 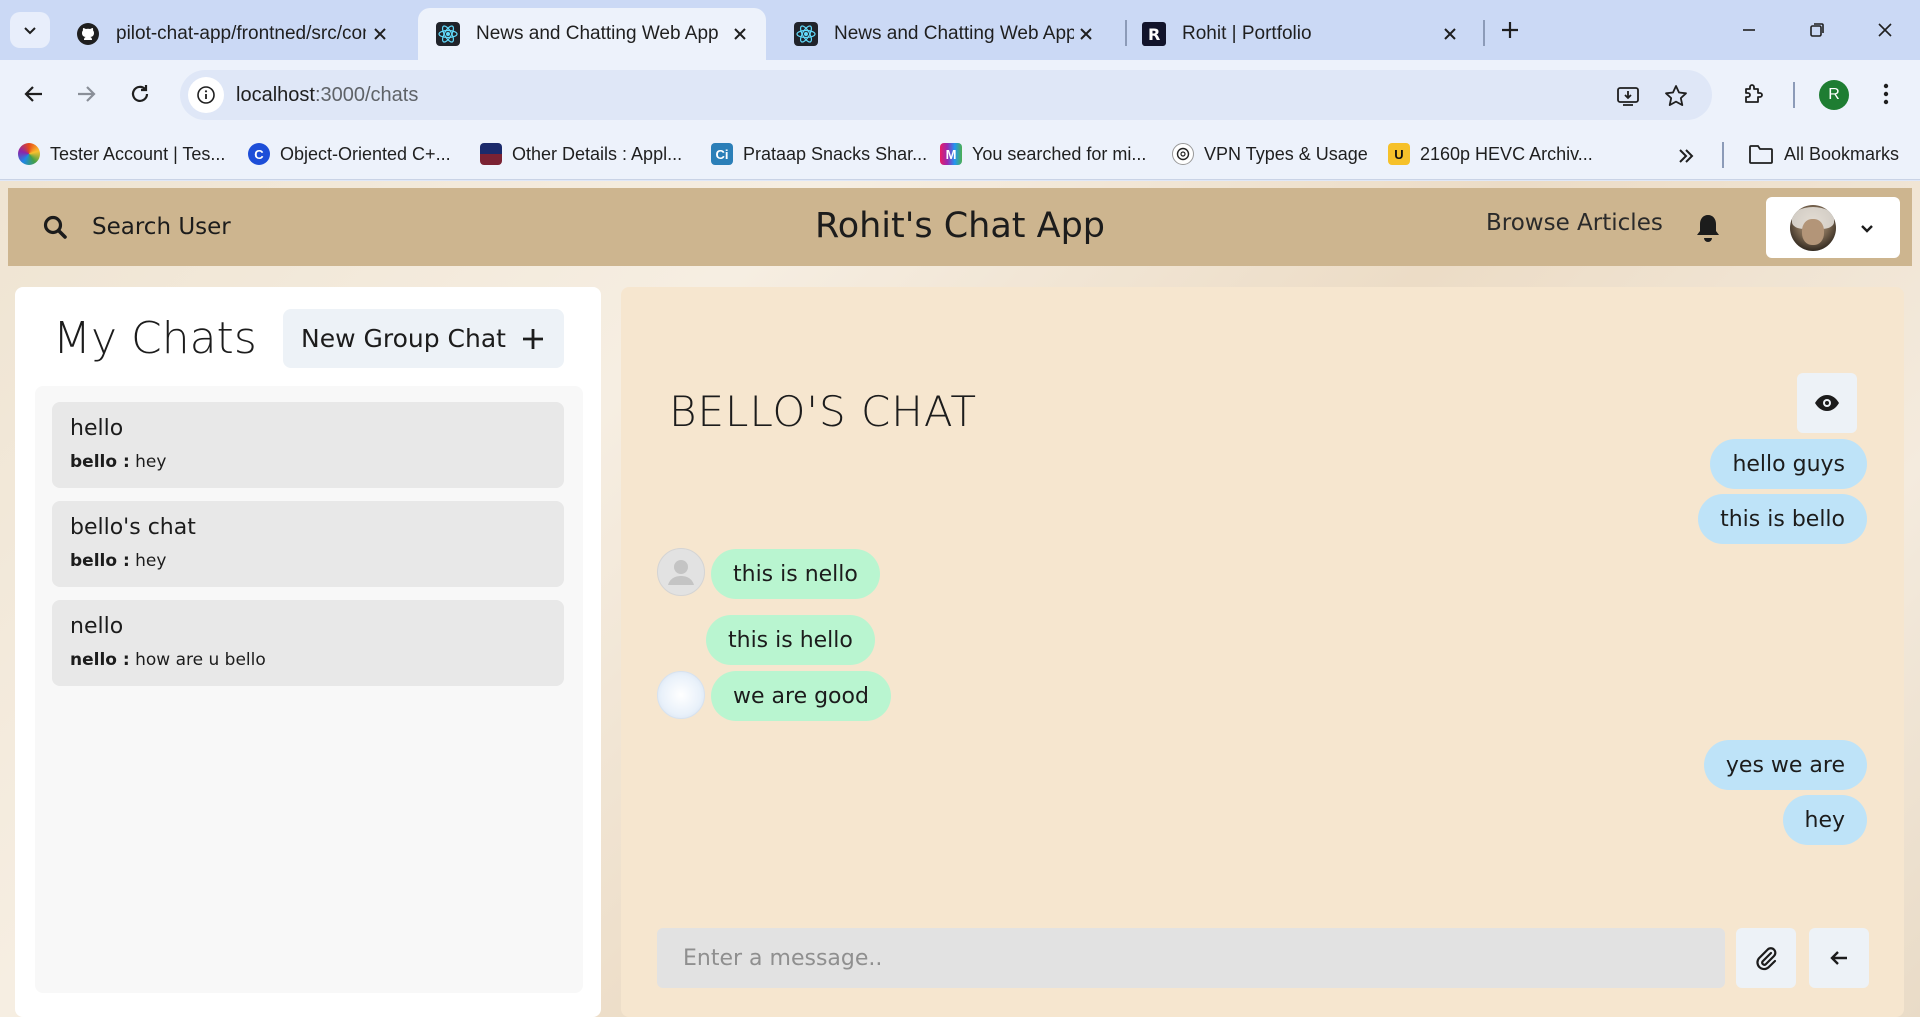 What do you see at coordinates (29, 154) in the screenshot?
I see `multicolor-circle-icon` at bounding box center [29, 154].